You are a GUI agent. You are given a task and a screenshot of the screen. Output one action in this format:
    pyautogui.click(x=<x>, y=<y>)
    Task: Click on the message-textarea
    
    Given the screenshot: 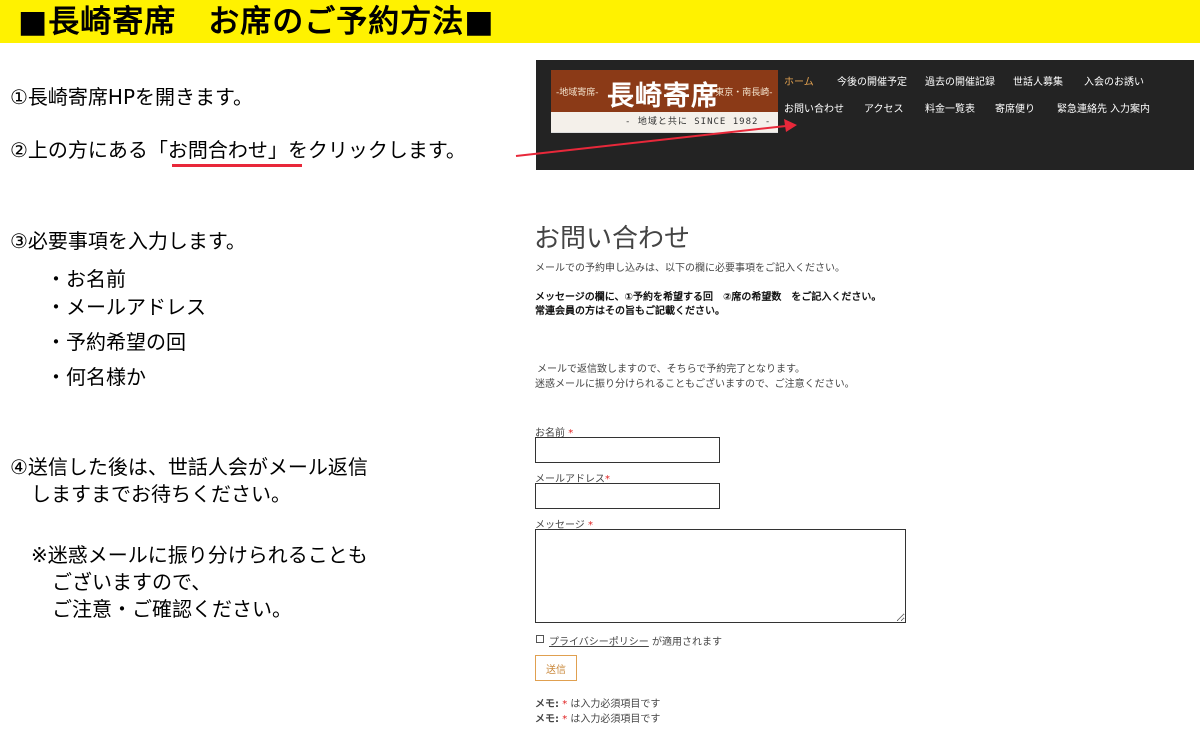 What is the action you would take?
    pyautogui.click(x=720, y=576)
    